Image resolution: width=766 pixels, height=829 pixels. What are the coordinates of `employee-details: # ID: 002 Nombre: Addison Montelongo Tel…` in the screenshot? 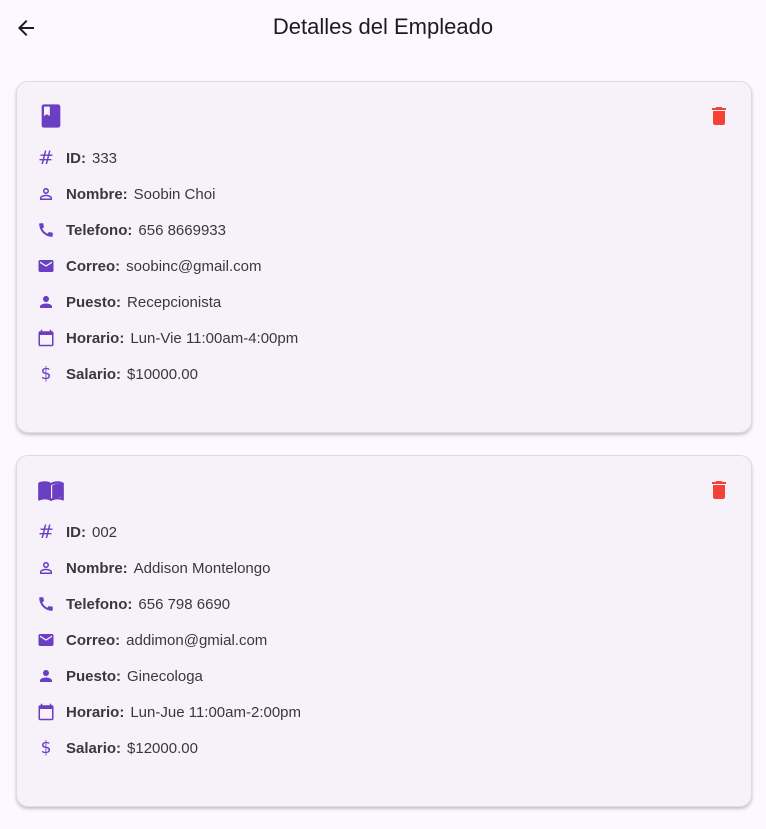 It's located at (169, 640).